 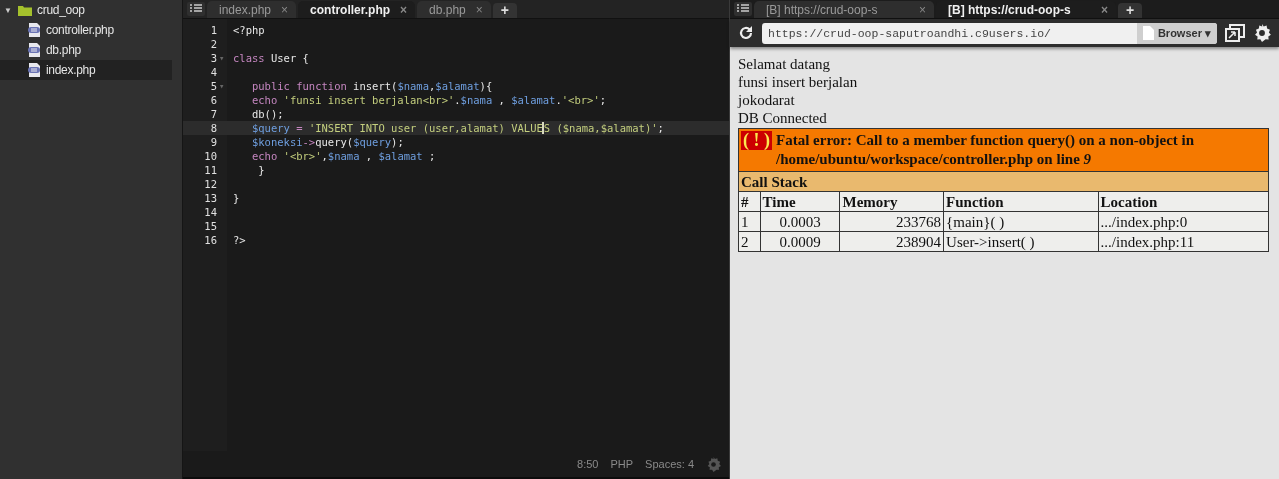 I want to click on cursor-position: 8:50, so click(x=588, y=464).